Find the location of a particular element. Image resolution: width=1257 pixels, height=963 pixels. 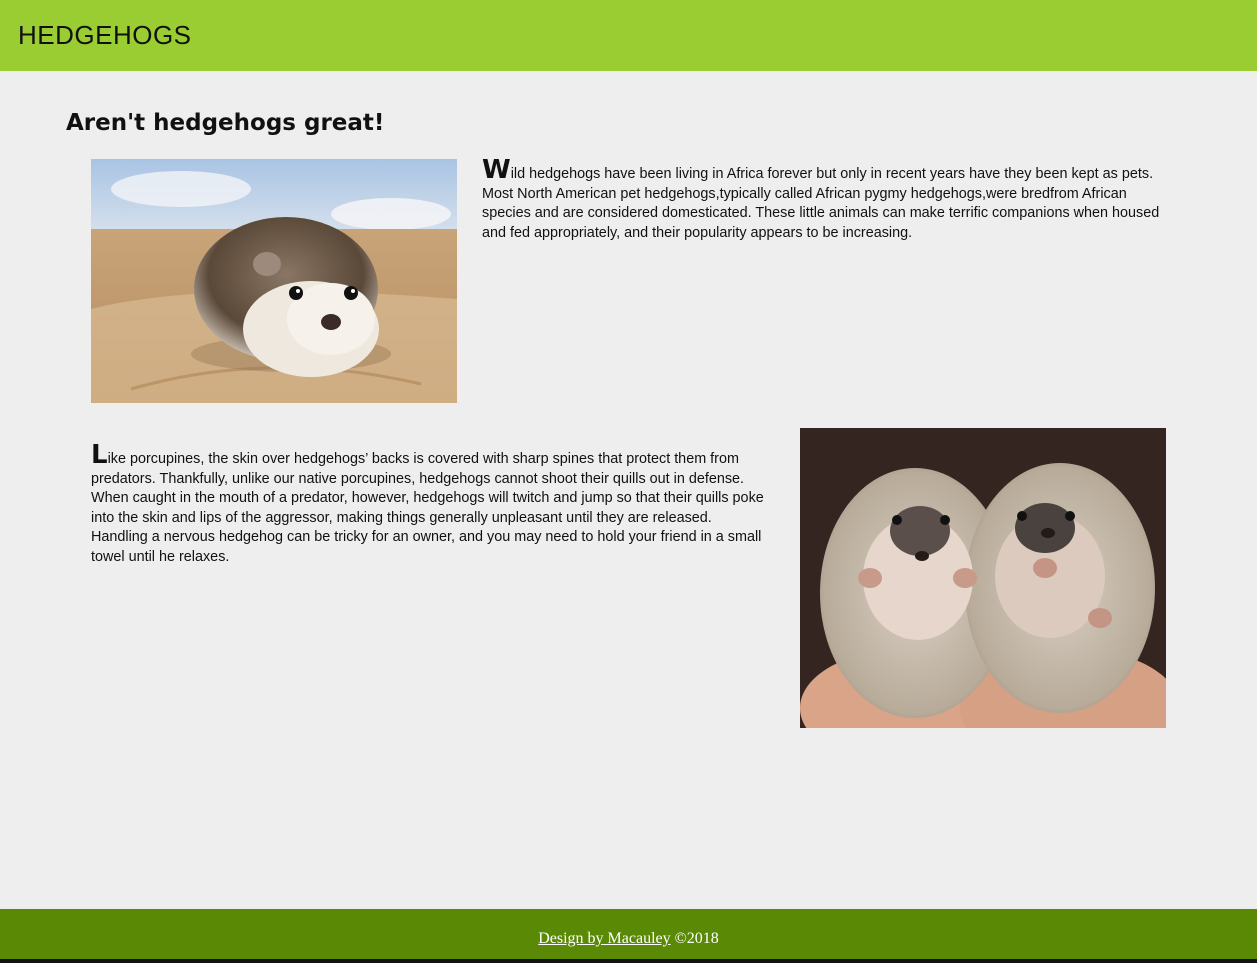

designer-link: Design by Macauley is located at coordinates (604, 938).